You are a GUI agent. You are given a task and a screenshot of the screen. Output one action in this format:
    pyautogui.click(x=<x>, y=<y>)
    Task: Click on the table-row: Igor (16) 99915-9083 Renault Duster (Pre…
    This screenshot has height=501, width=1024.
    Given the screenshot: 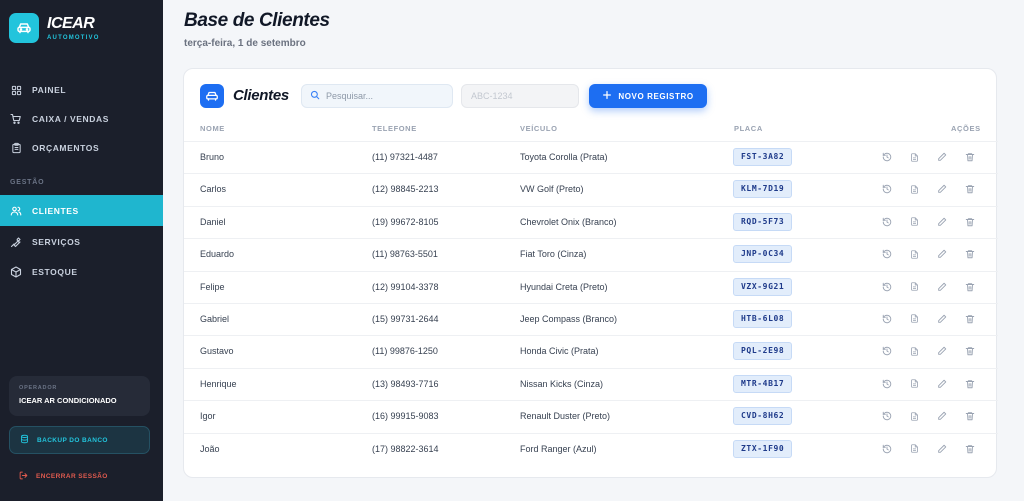 What is the action you would take?
    pyautogui.click(x=591, y=416)
    